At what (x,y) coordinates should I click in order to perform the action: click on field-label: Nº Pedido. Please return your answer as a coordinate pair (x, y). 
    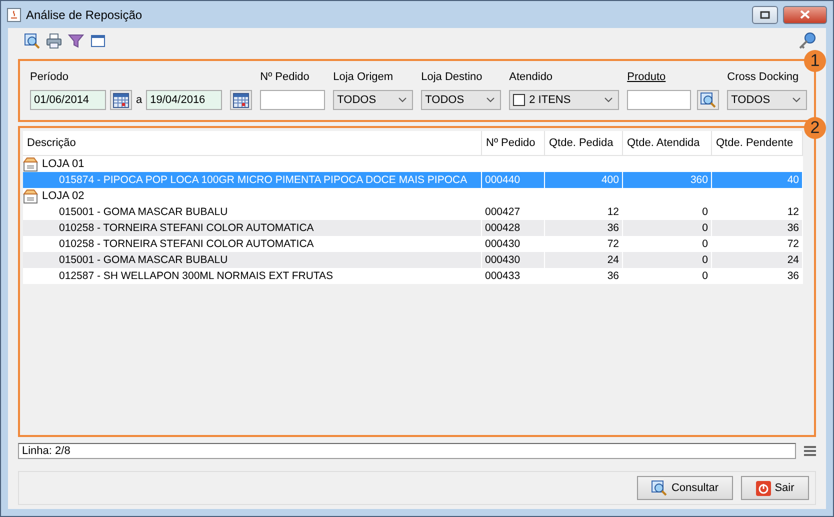
    Looking at the image, I should click on (285, 78).